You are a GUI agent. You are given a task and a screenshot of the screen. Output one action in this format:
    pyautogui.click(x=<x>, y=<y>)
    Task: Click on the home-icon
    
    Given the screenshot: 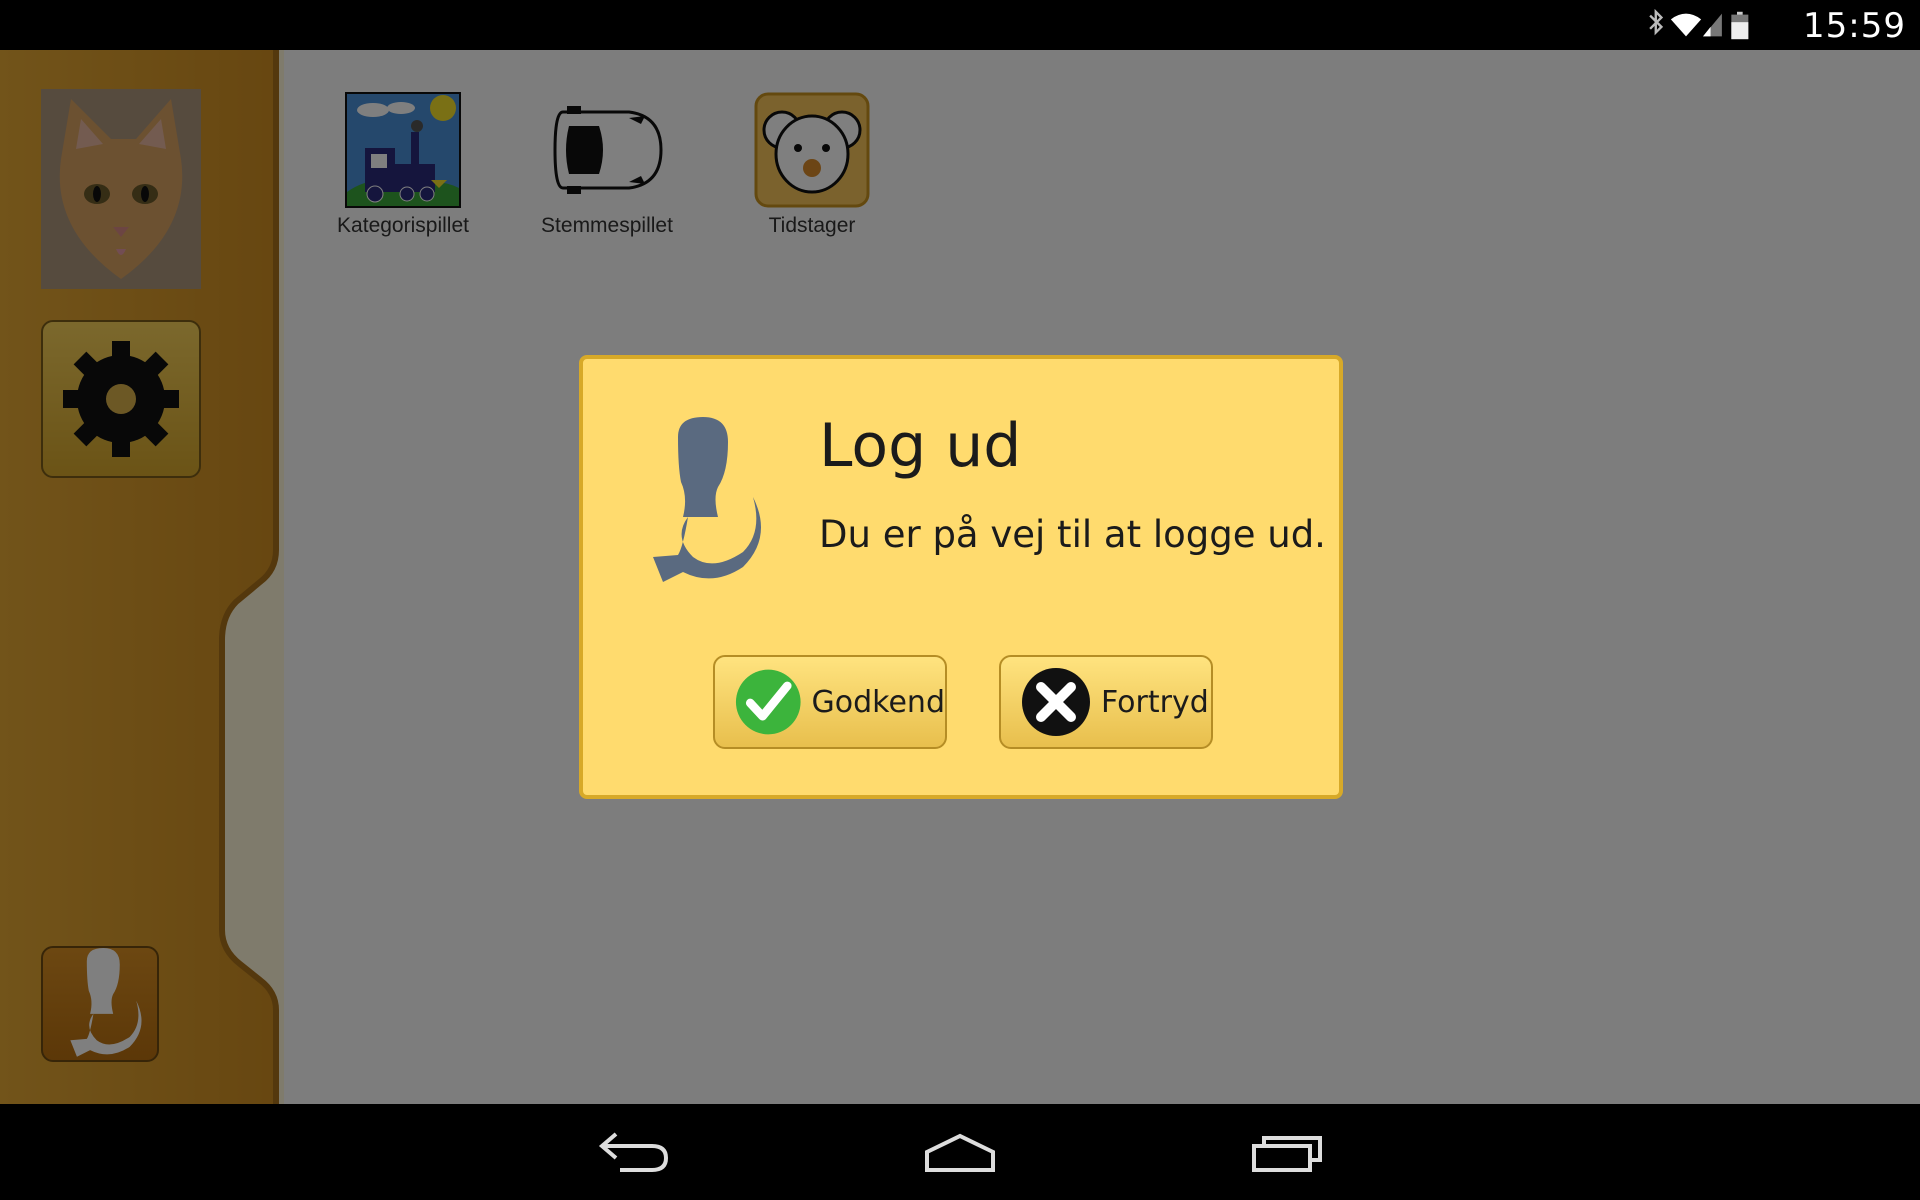 What is the action you would take?
    pyautogui.click(x=960, y=1152)
    